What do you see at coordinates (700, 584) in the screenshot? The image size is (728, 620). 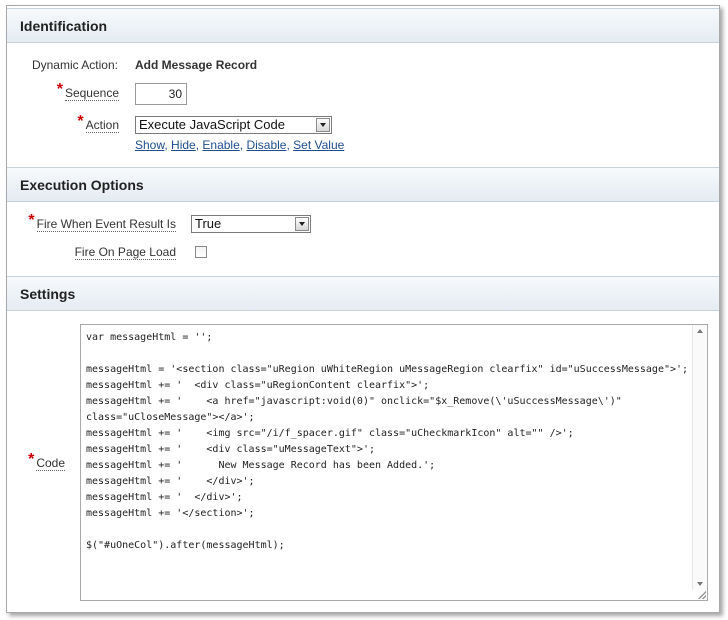 I see `scroll-down-icon` at bounding box center [700, 584].